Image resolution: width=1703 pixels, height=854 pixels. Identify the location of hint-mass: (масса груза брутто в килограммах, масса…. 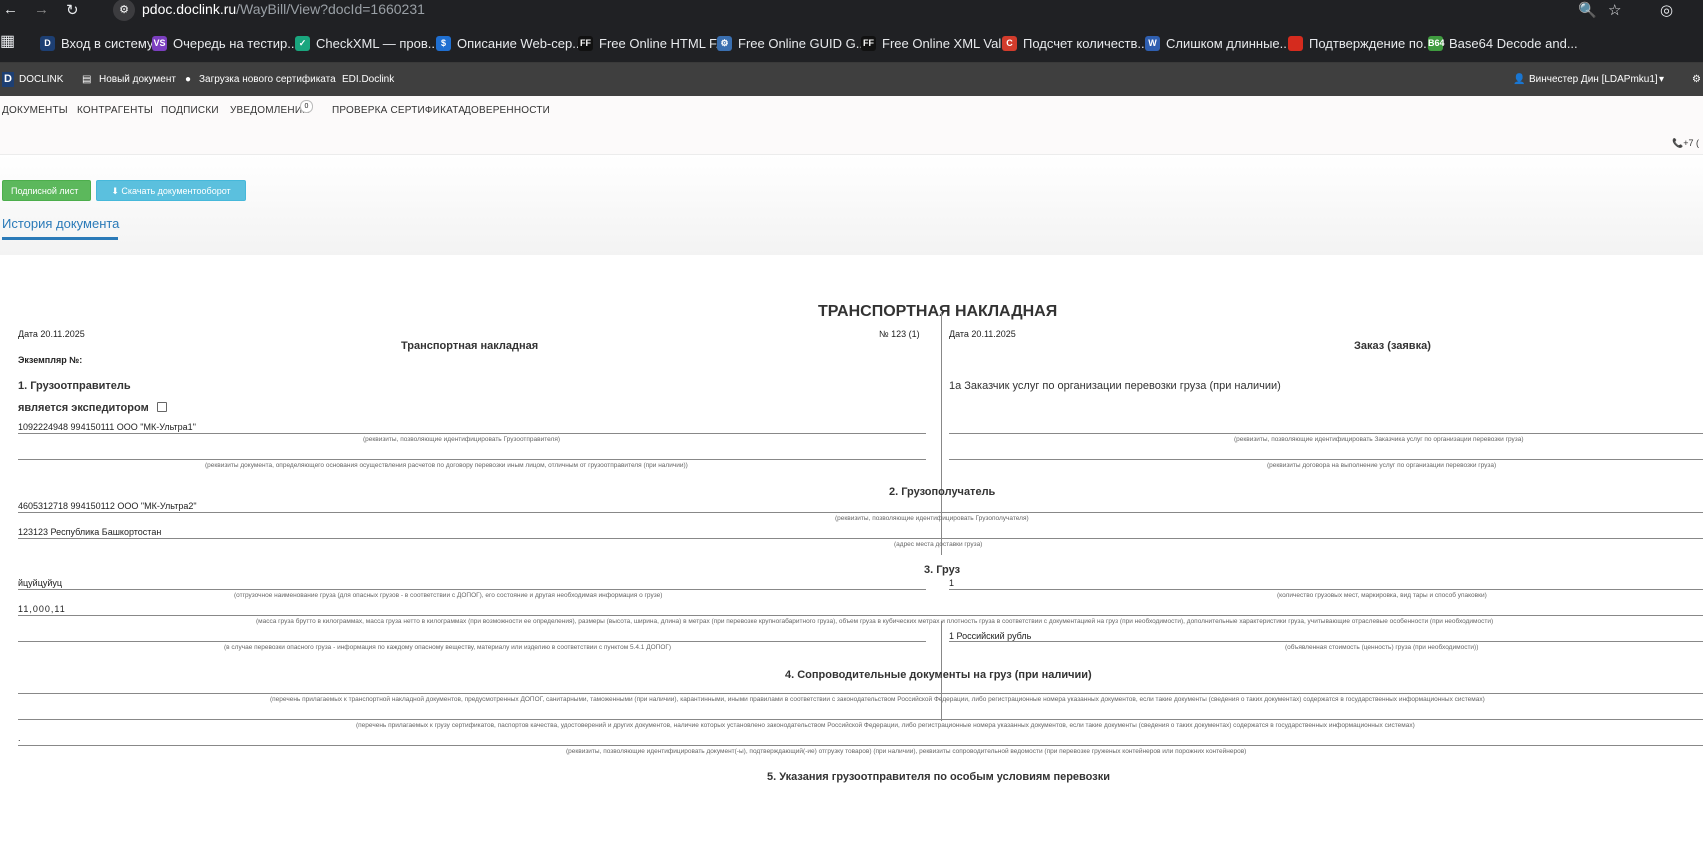
(875, 621).